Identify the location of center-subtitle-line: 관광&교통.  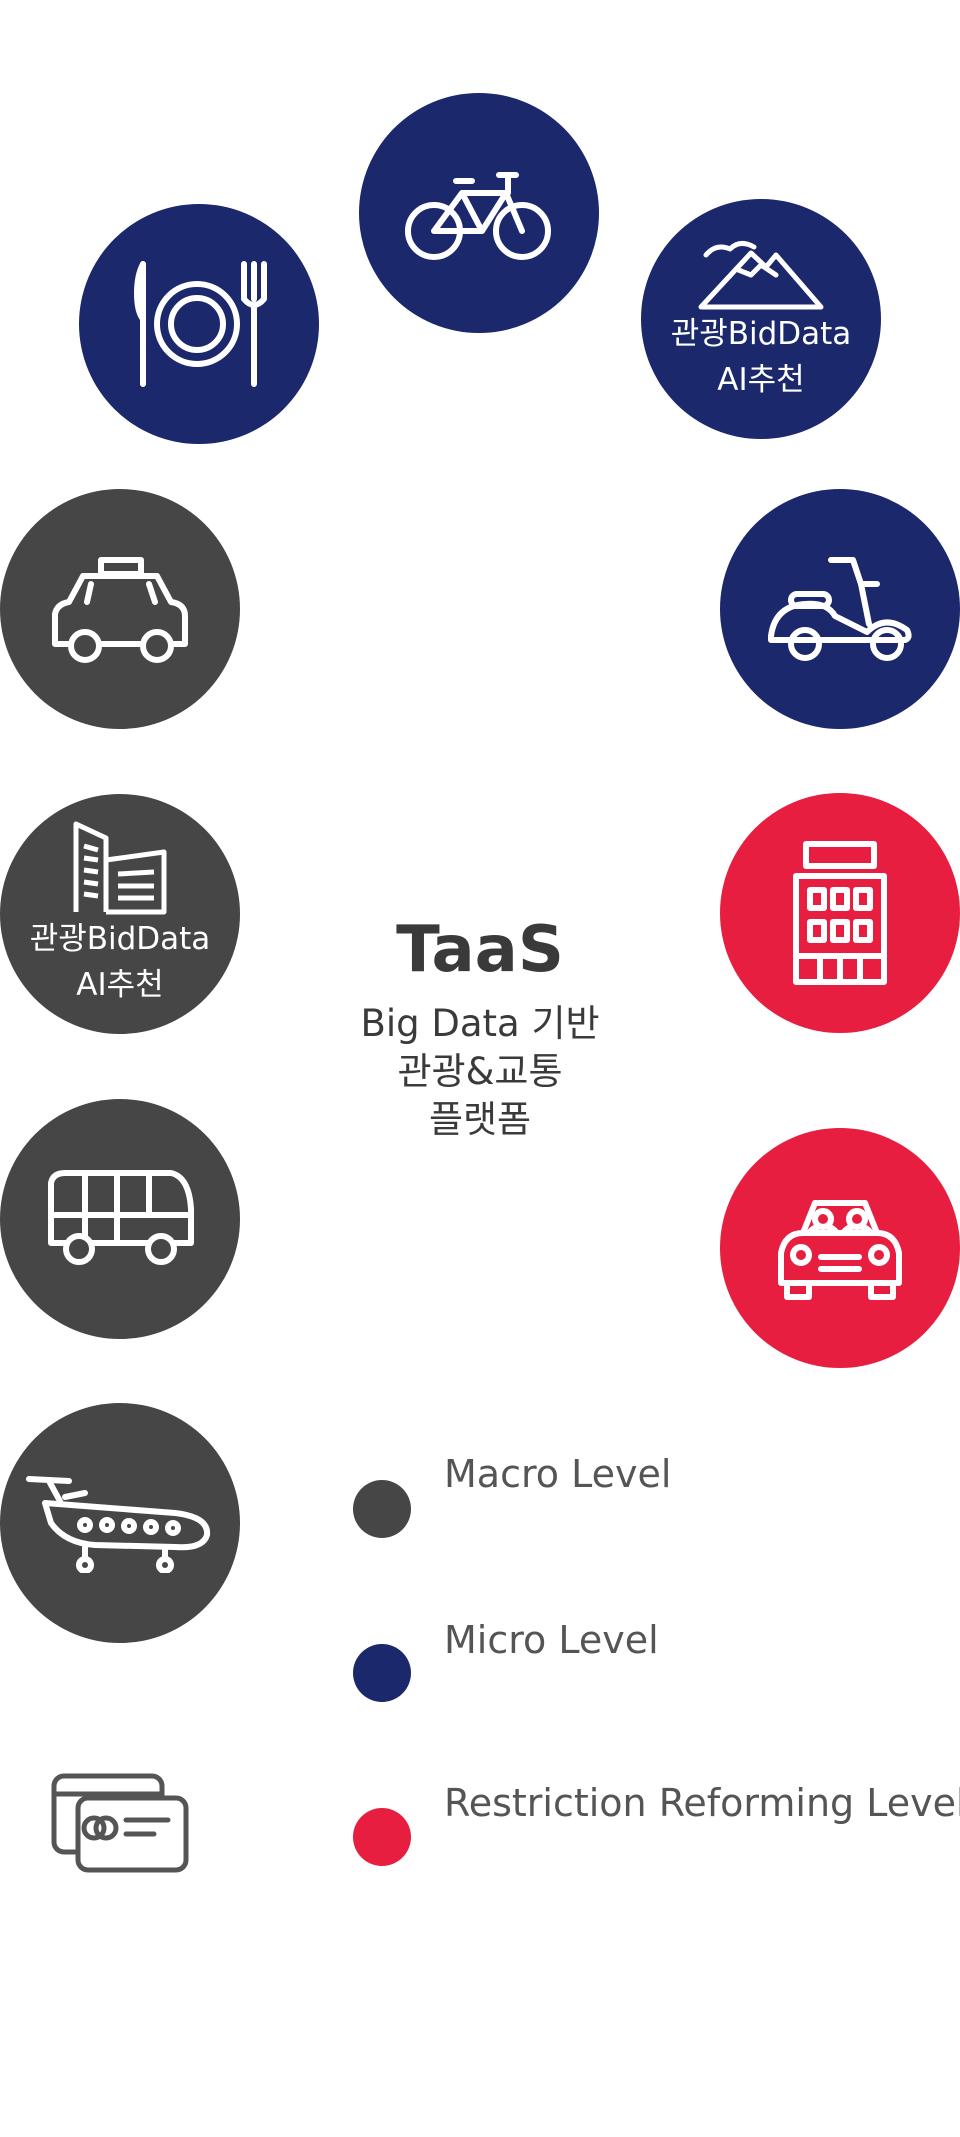
(480, 1071).